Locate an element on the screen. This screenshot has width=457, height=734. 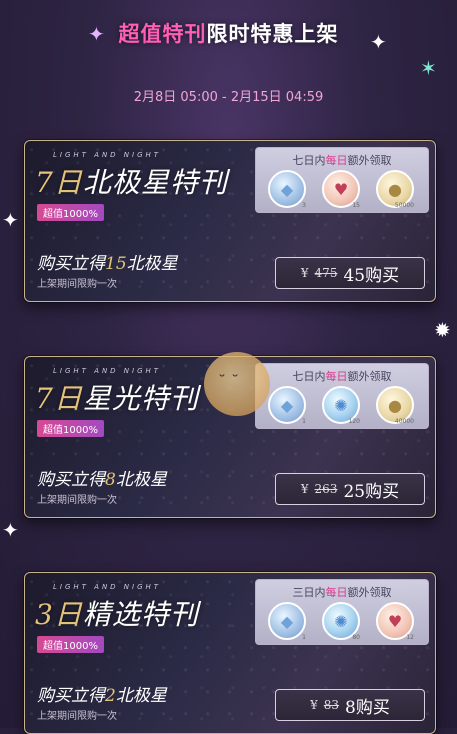
title-rest: 限时特惠上架 is located at coordinates (272, 34).